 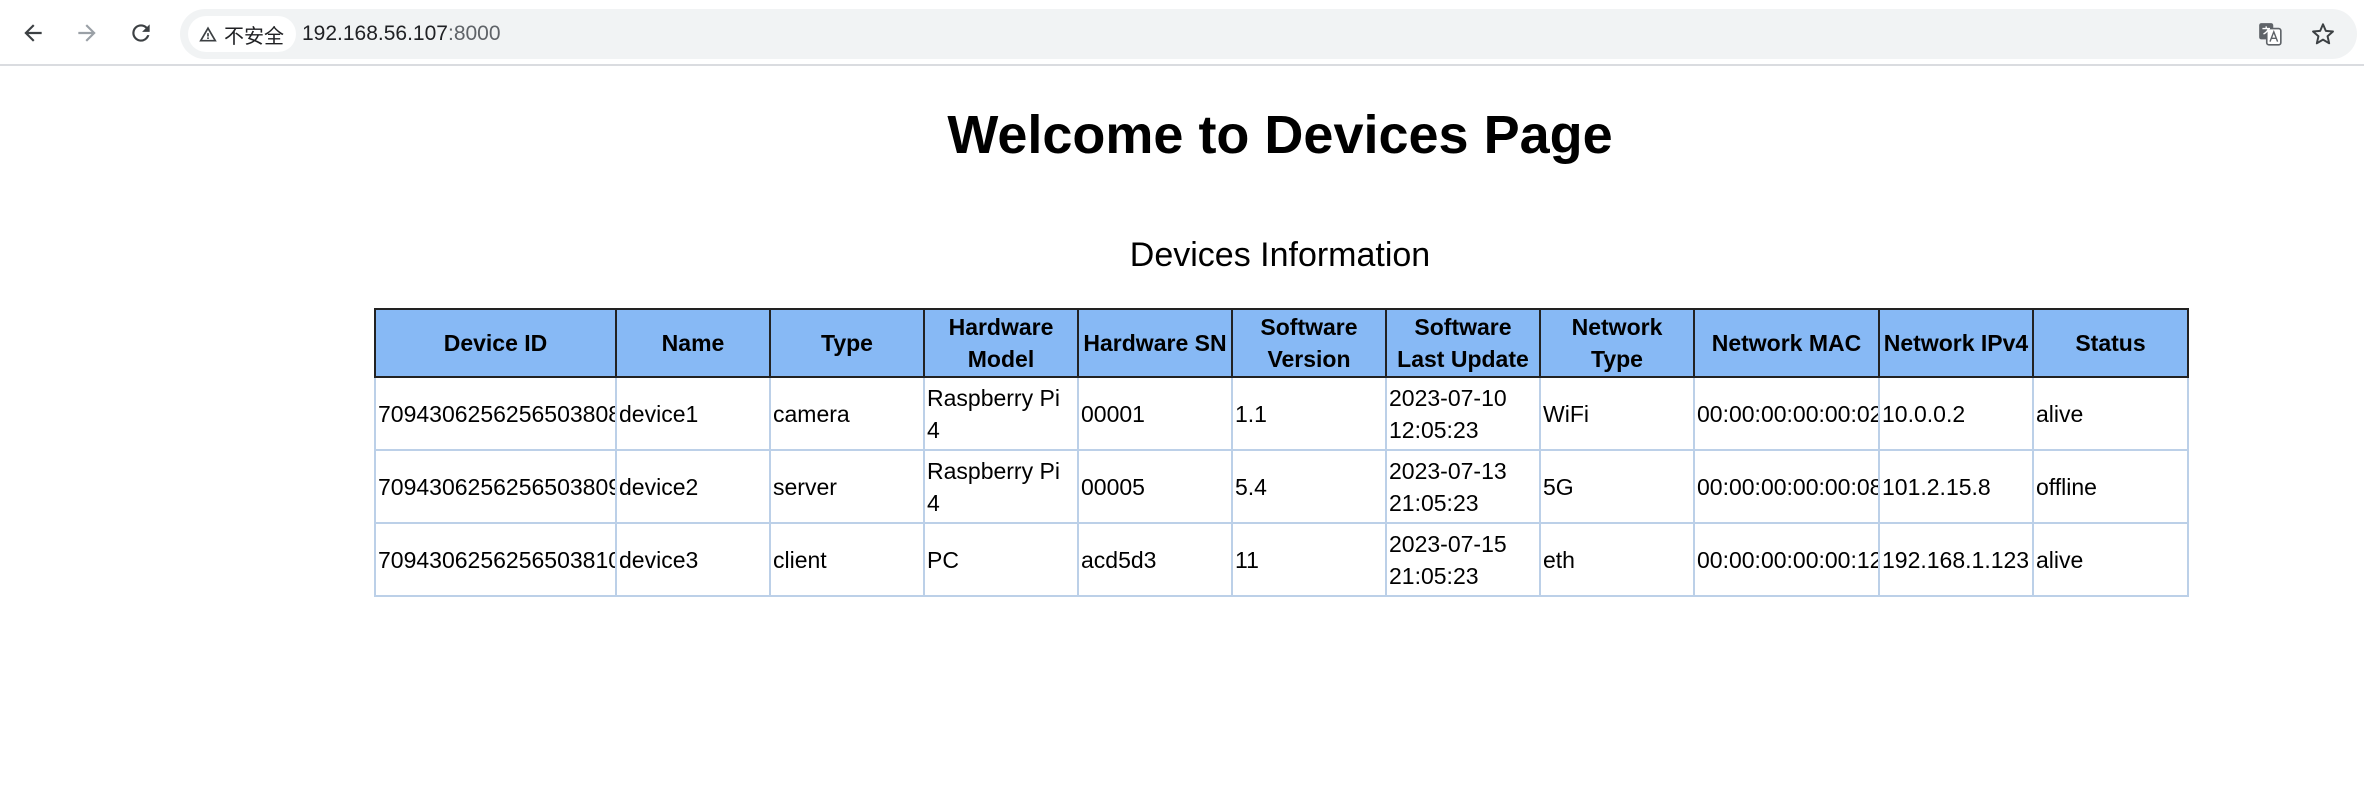 I want to click on cell-network-type: eth, so click(x=1617, y=559).